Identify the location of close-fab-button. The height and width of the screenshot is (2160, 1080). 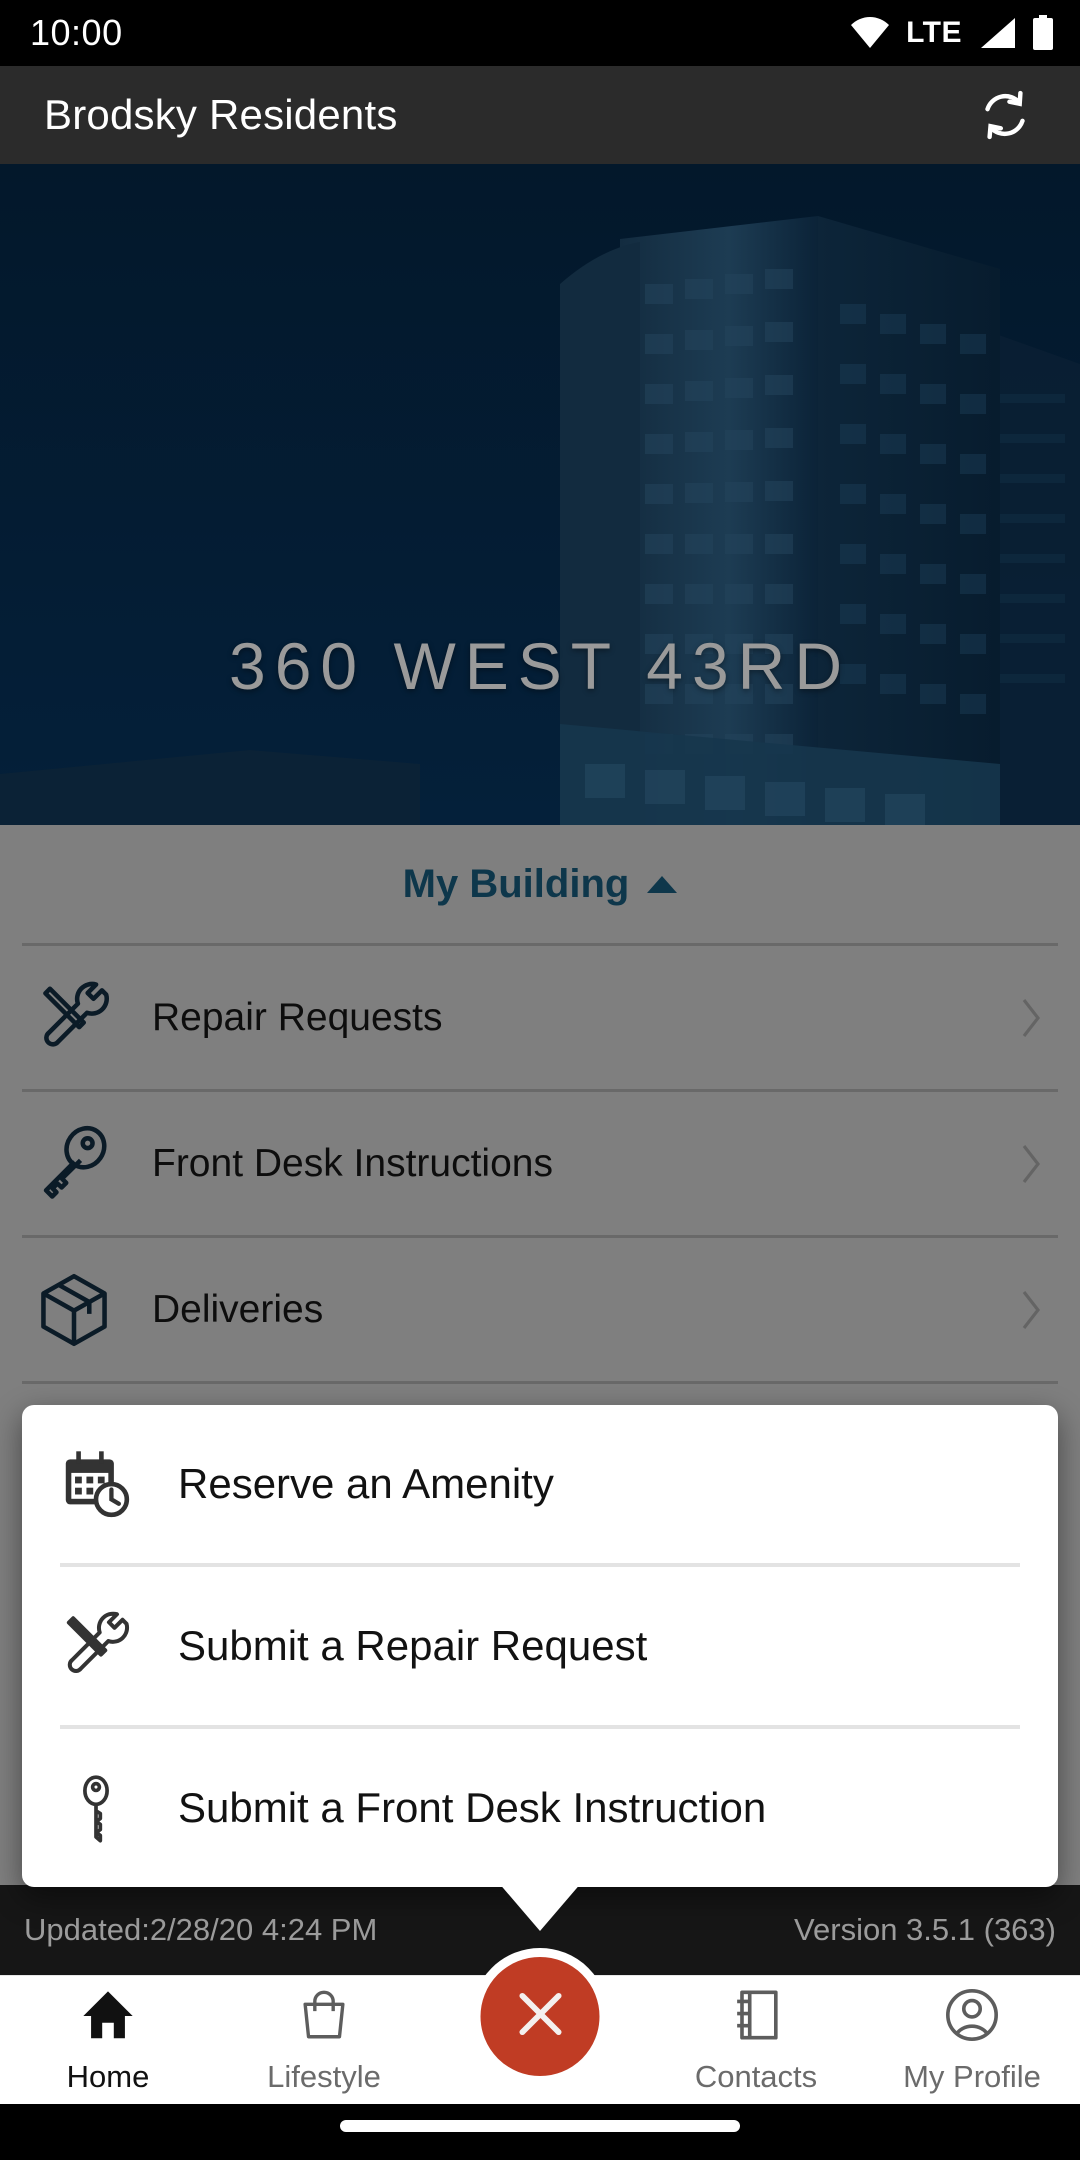
(540, 2016).